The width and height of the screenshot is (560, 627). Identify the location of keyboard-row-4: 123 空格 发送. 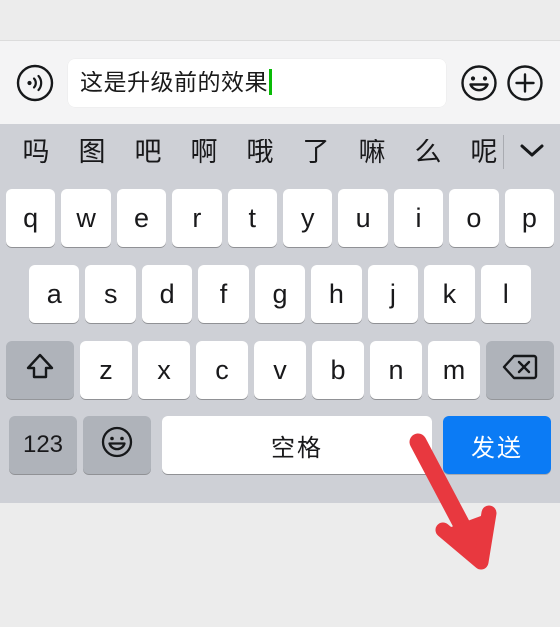
(280, 445).